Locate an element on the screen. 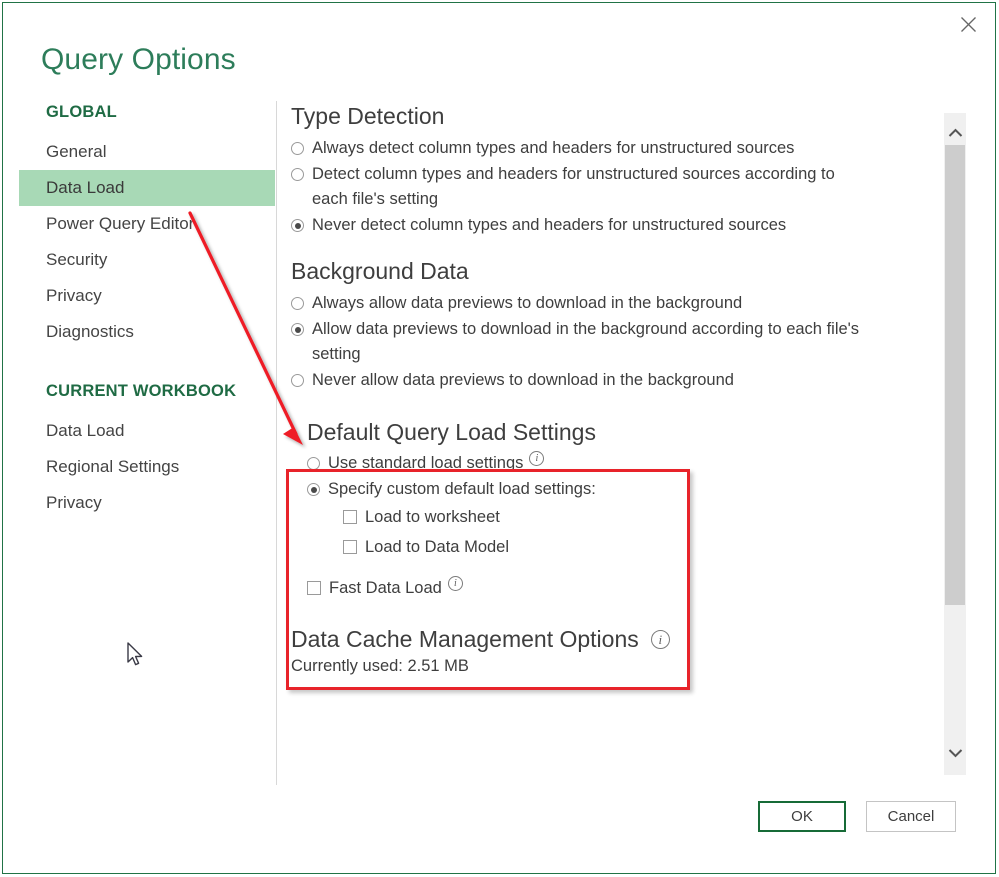  data-cache-currently-used: Currently used: 2.51 MB is located at coordinates (380, 666).